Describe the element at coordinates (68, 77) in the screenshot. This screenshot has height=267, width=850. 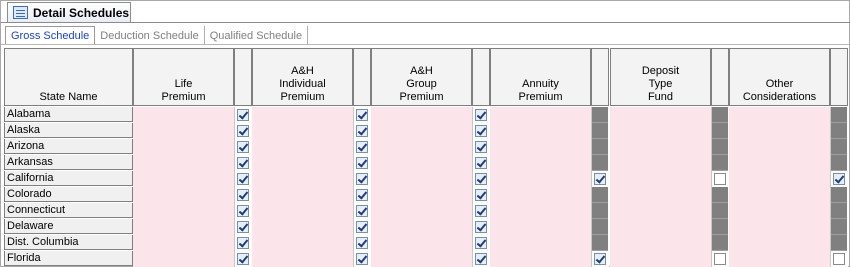
I see `state-name-header: State Name` at that location.